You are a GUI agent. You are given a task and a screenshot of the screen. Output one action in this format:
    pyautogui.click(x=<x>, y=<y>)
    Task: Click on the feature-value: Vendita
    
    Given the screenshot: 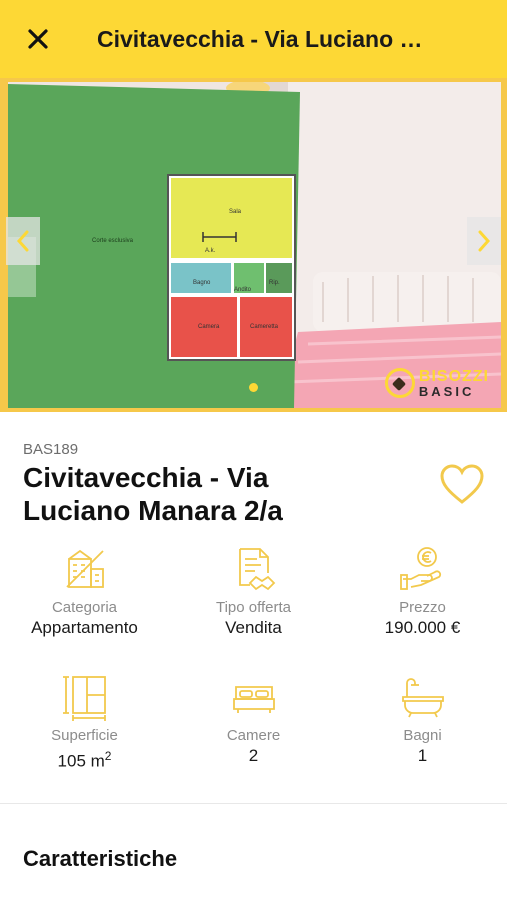 What is the action you would take?
    pyautogui.click(x=253, y=627)
    